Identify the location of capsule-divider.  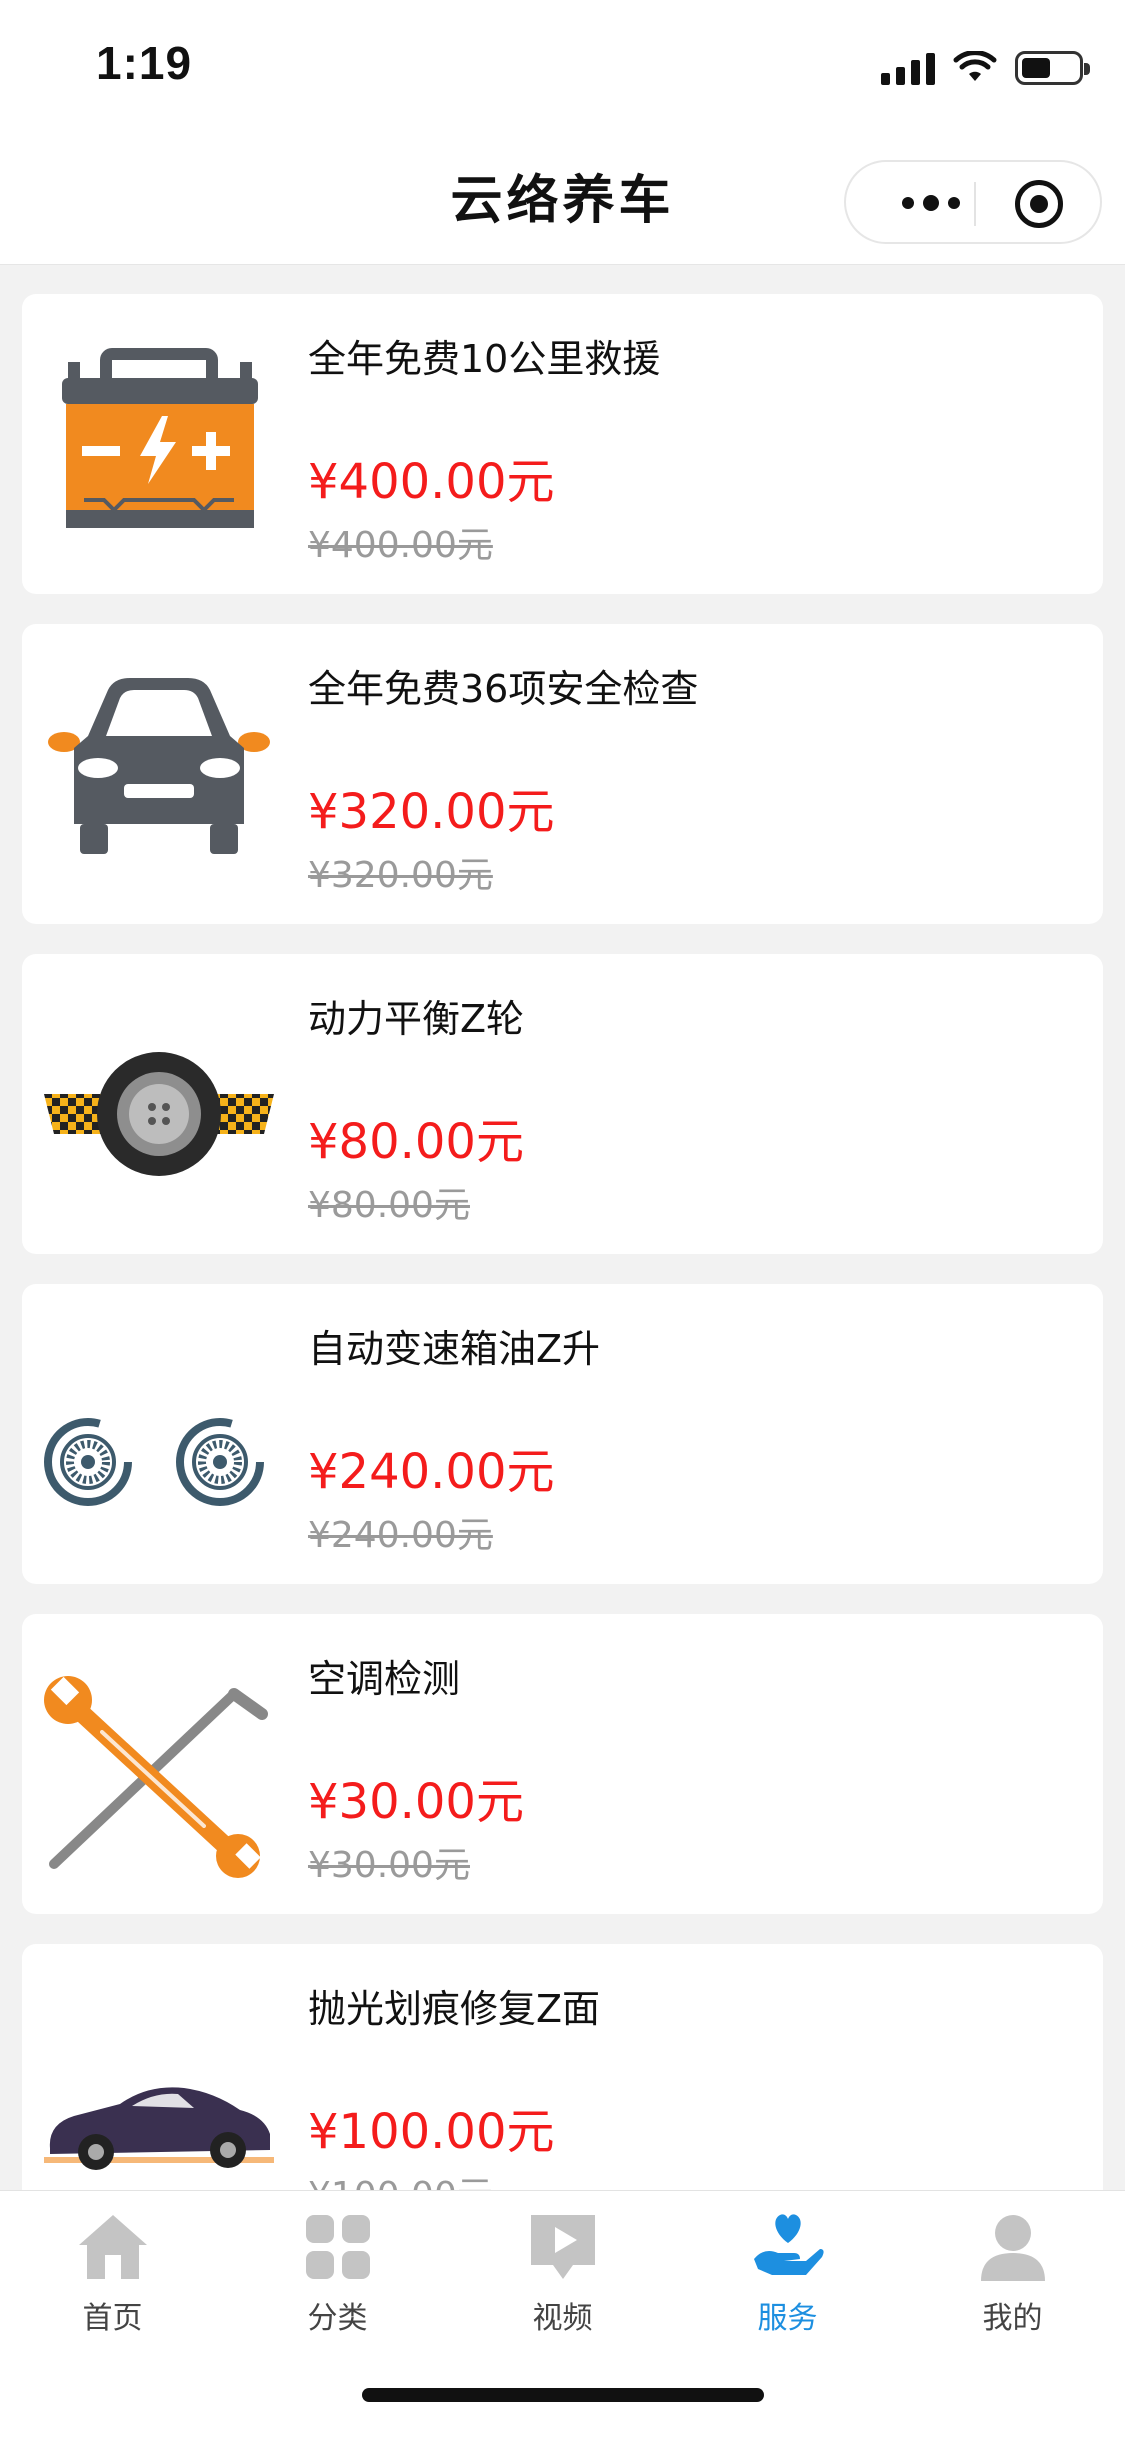
(975, 204).